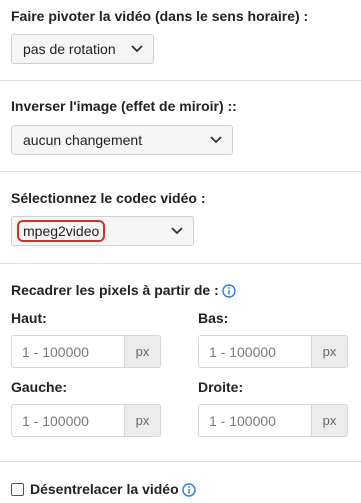 This screenshot has width=361, height=503. I want to click on crop-left-label: Gauche:, so click(39, 387).